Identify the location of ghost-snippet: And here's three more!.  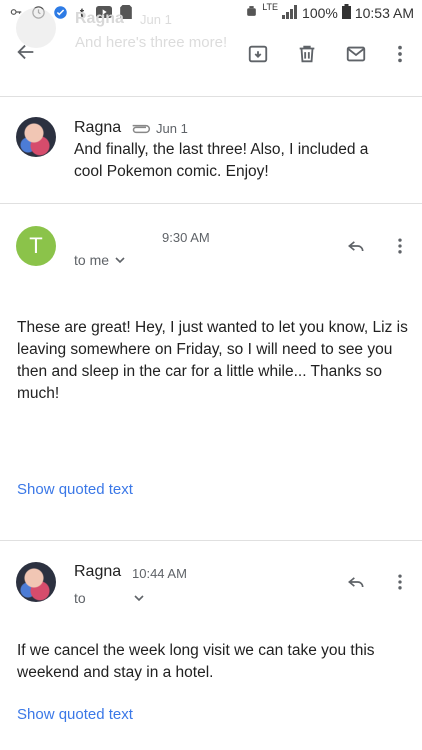
(151, 42).